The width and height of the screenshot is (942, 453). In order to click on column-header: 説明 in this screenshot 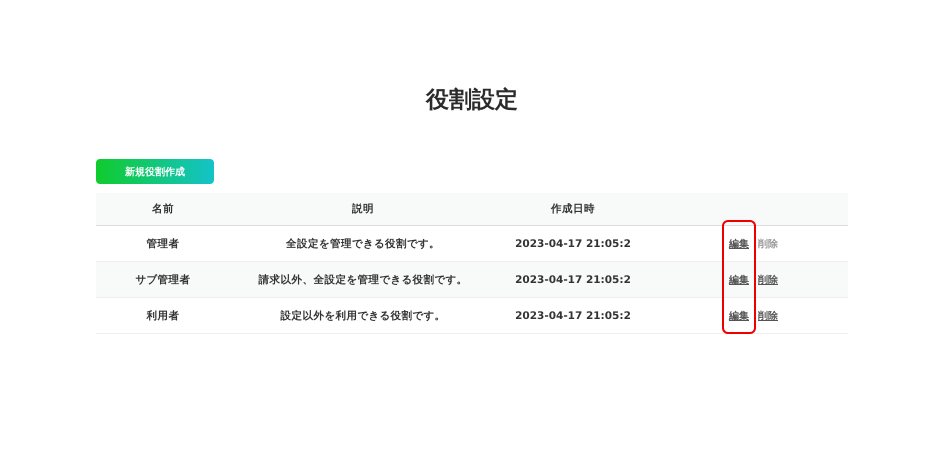, I will do `click(363, 209)`.